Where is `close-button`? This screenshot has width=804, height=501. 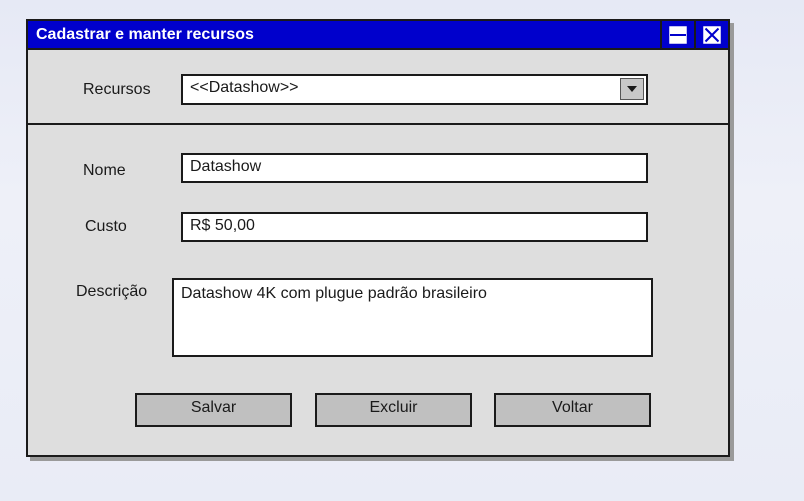
close-button is located at coordinates (711, 34).